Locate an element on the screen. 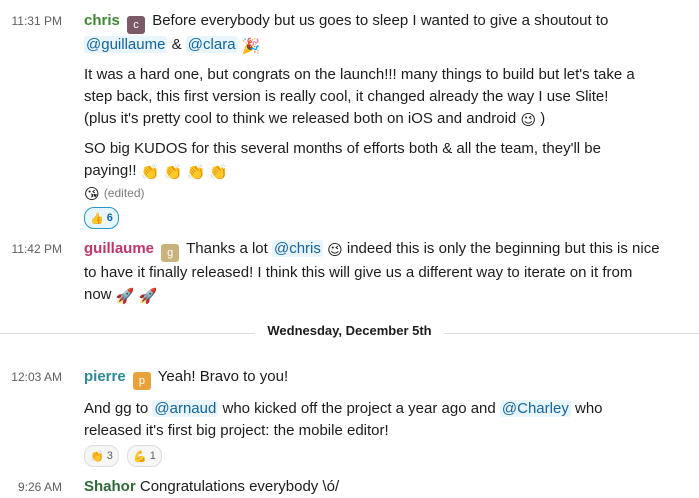  mention-link: @chris is located at coordinates (297, 248).